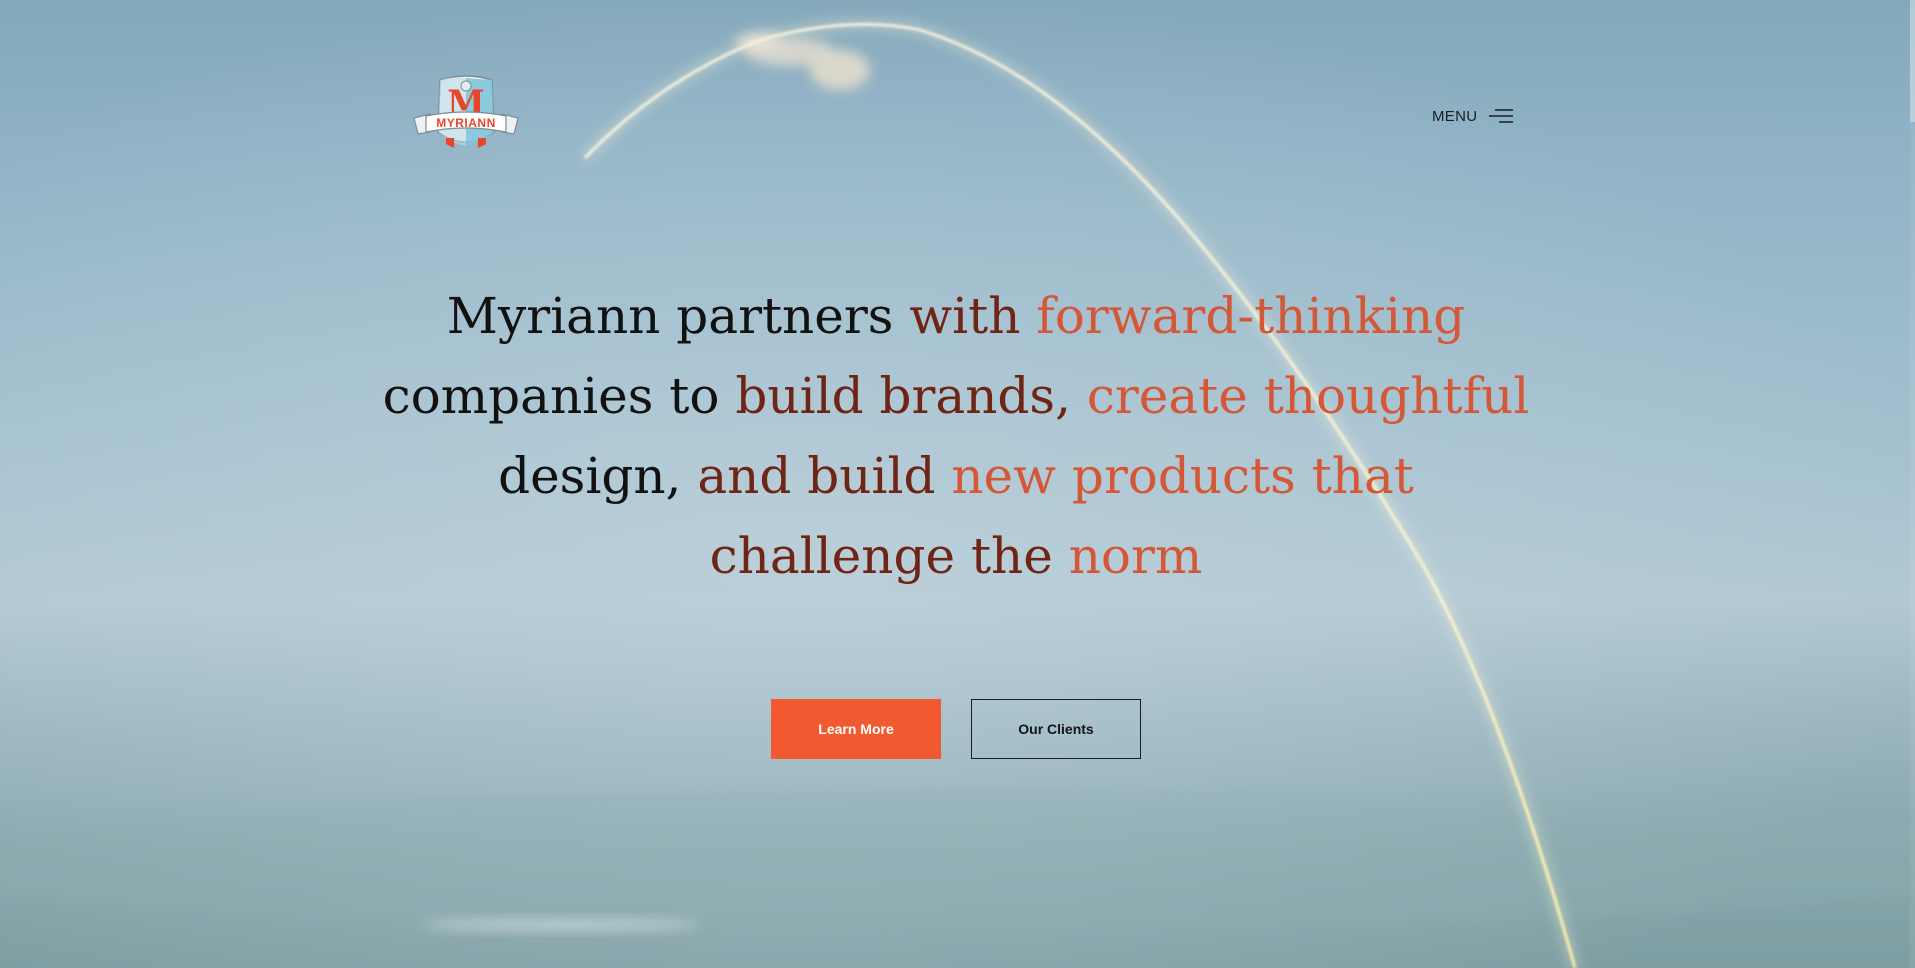 The image size is (1915, 968). Describe the element at coordinates (466, 123) in the screenshot. I see `logo-wordmark: MYRIANN` at that location.